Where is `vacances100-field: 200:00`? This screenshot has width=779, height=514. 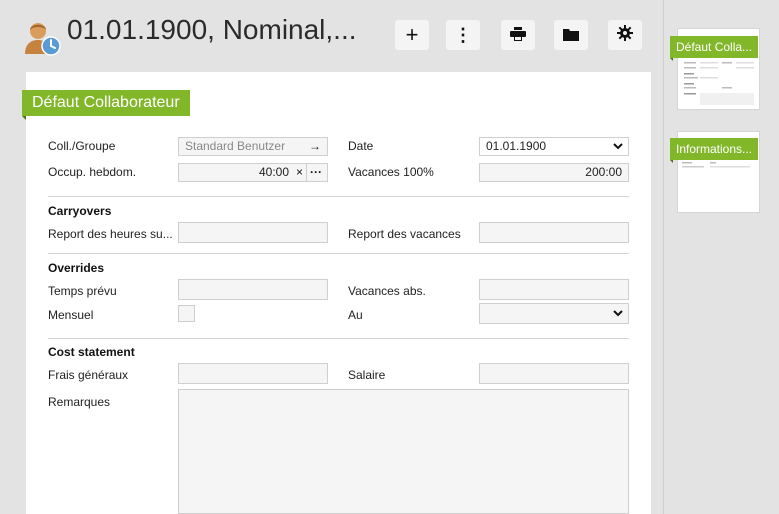 vacances100-field: 200:00 is located at coordinates (554, 172).